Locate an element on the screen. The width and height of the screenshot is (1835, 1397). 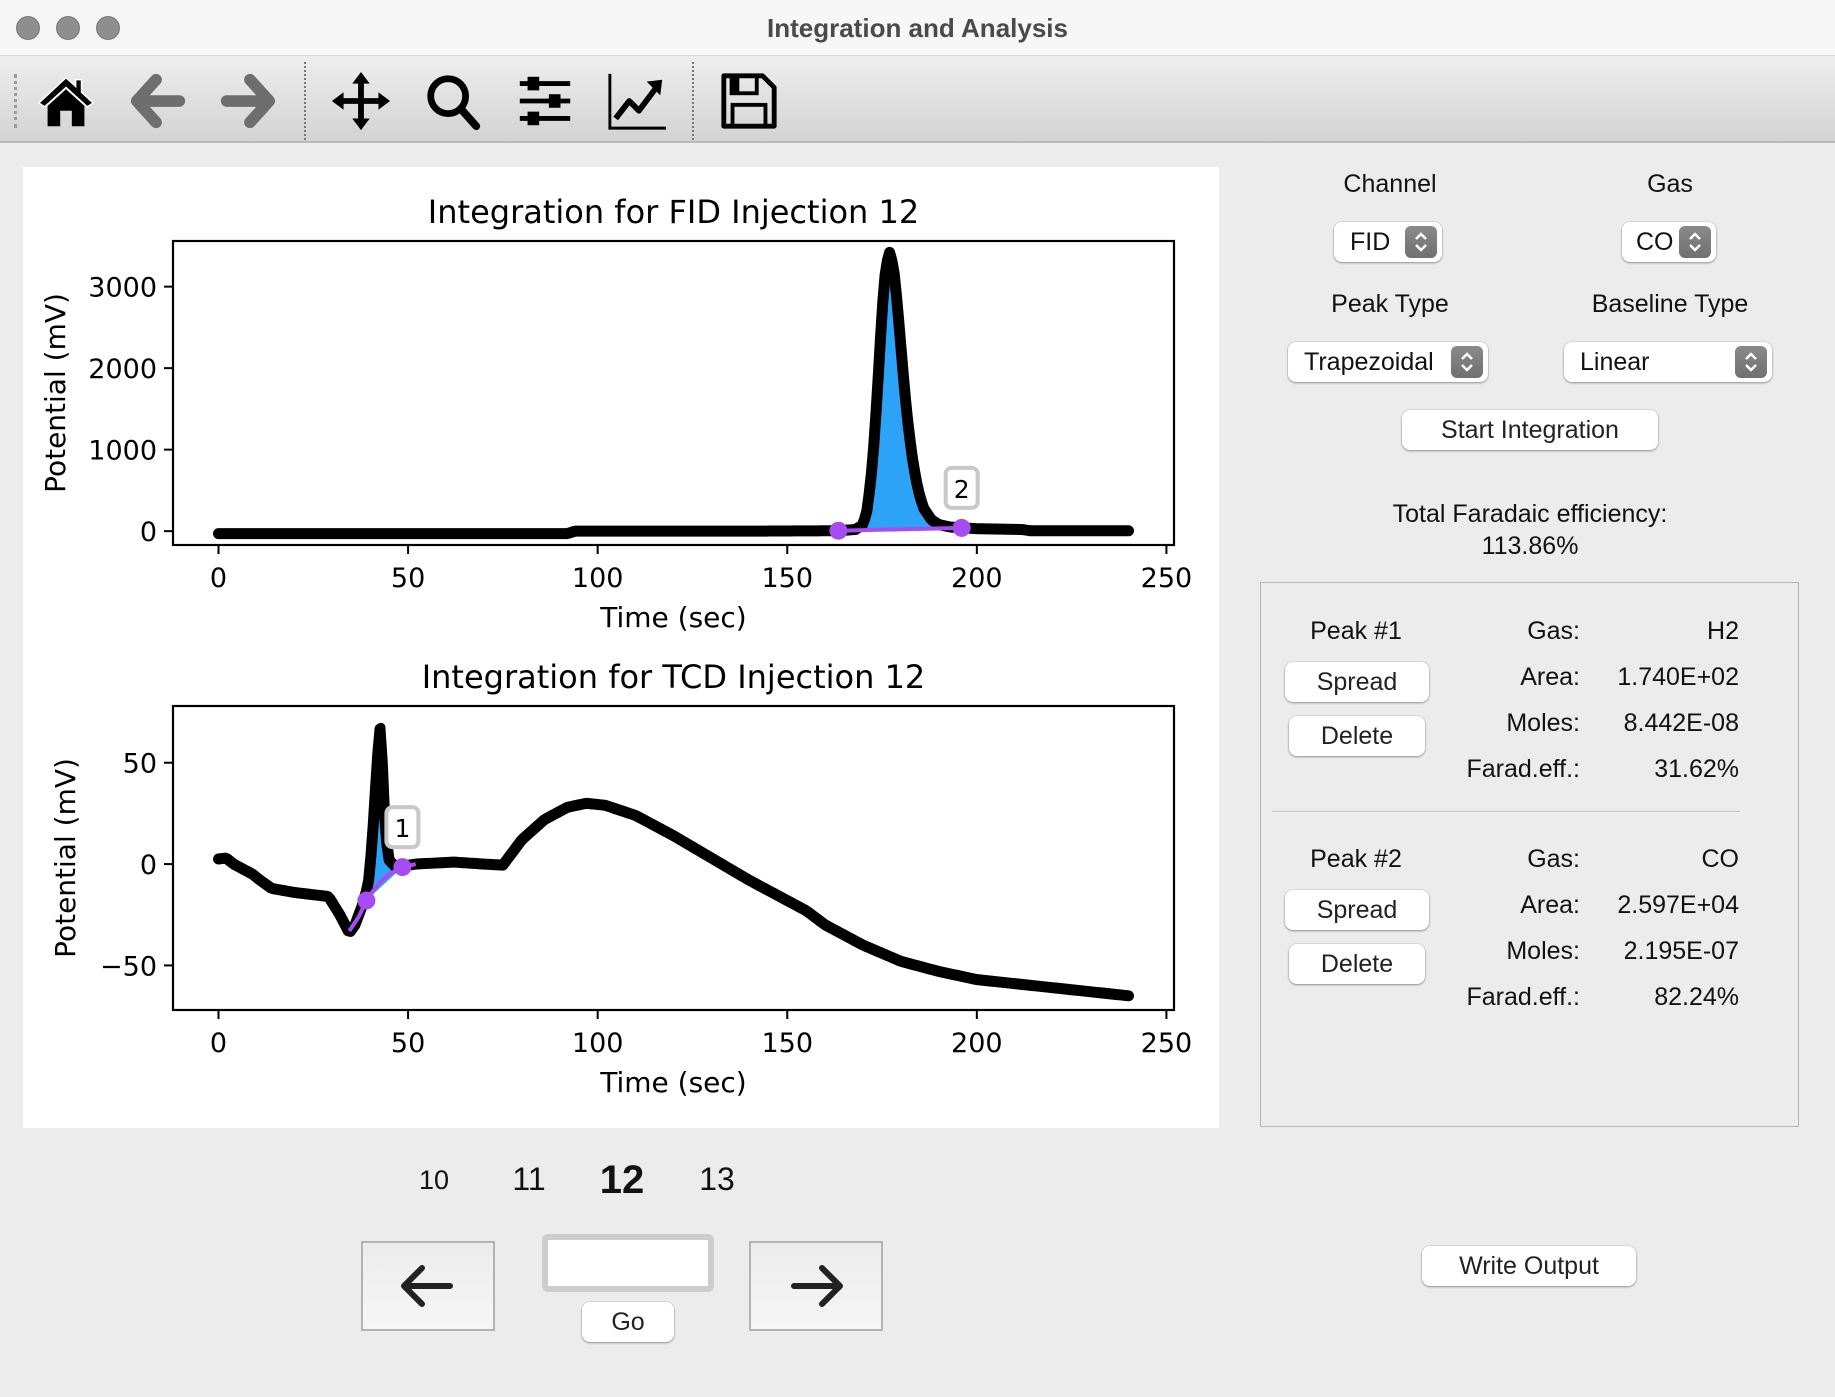
channel-select: FID is located at coordinates (1388, 242).